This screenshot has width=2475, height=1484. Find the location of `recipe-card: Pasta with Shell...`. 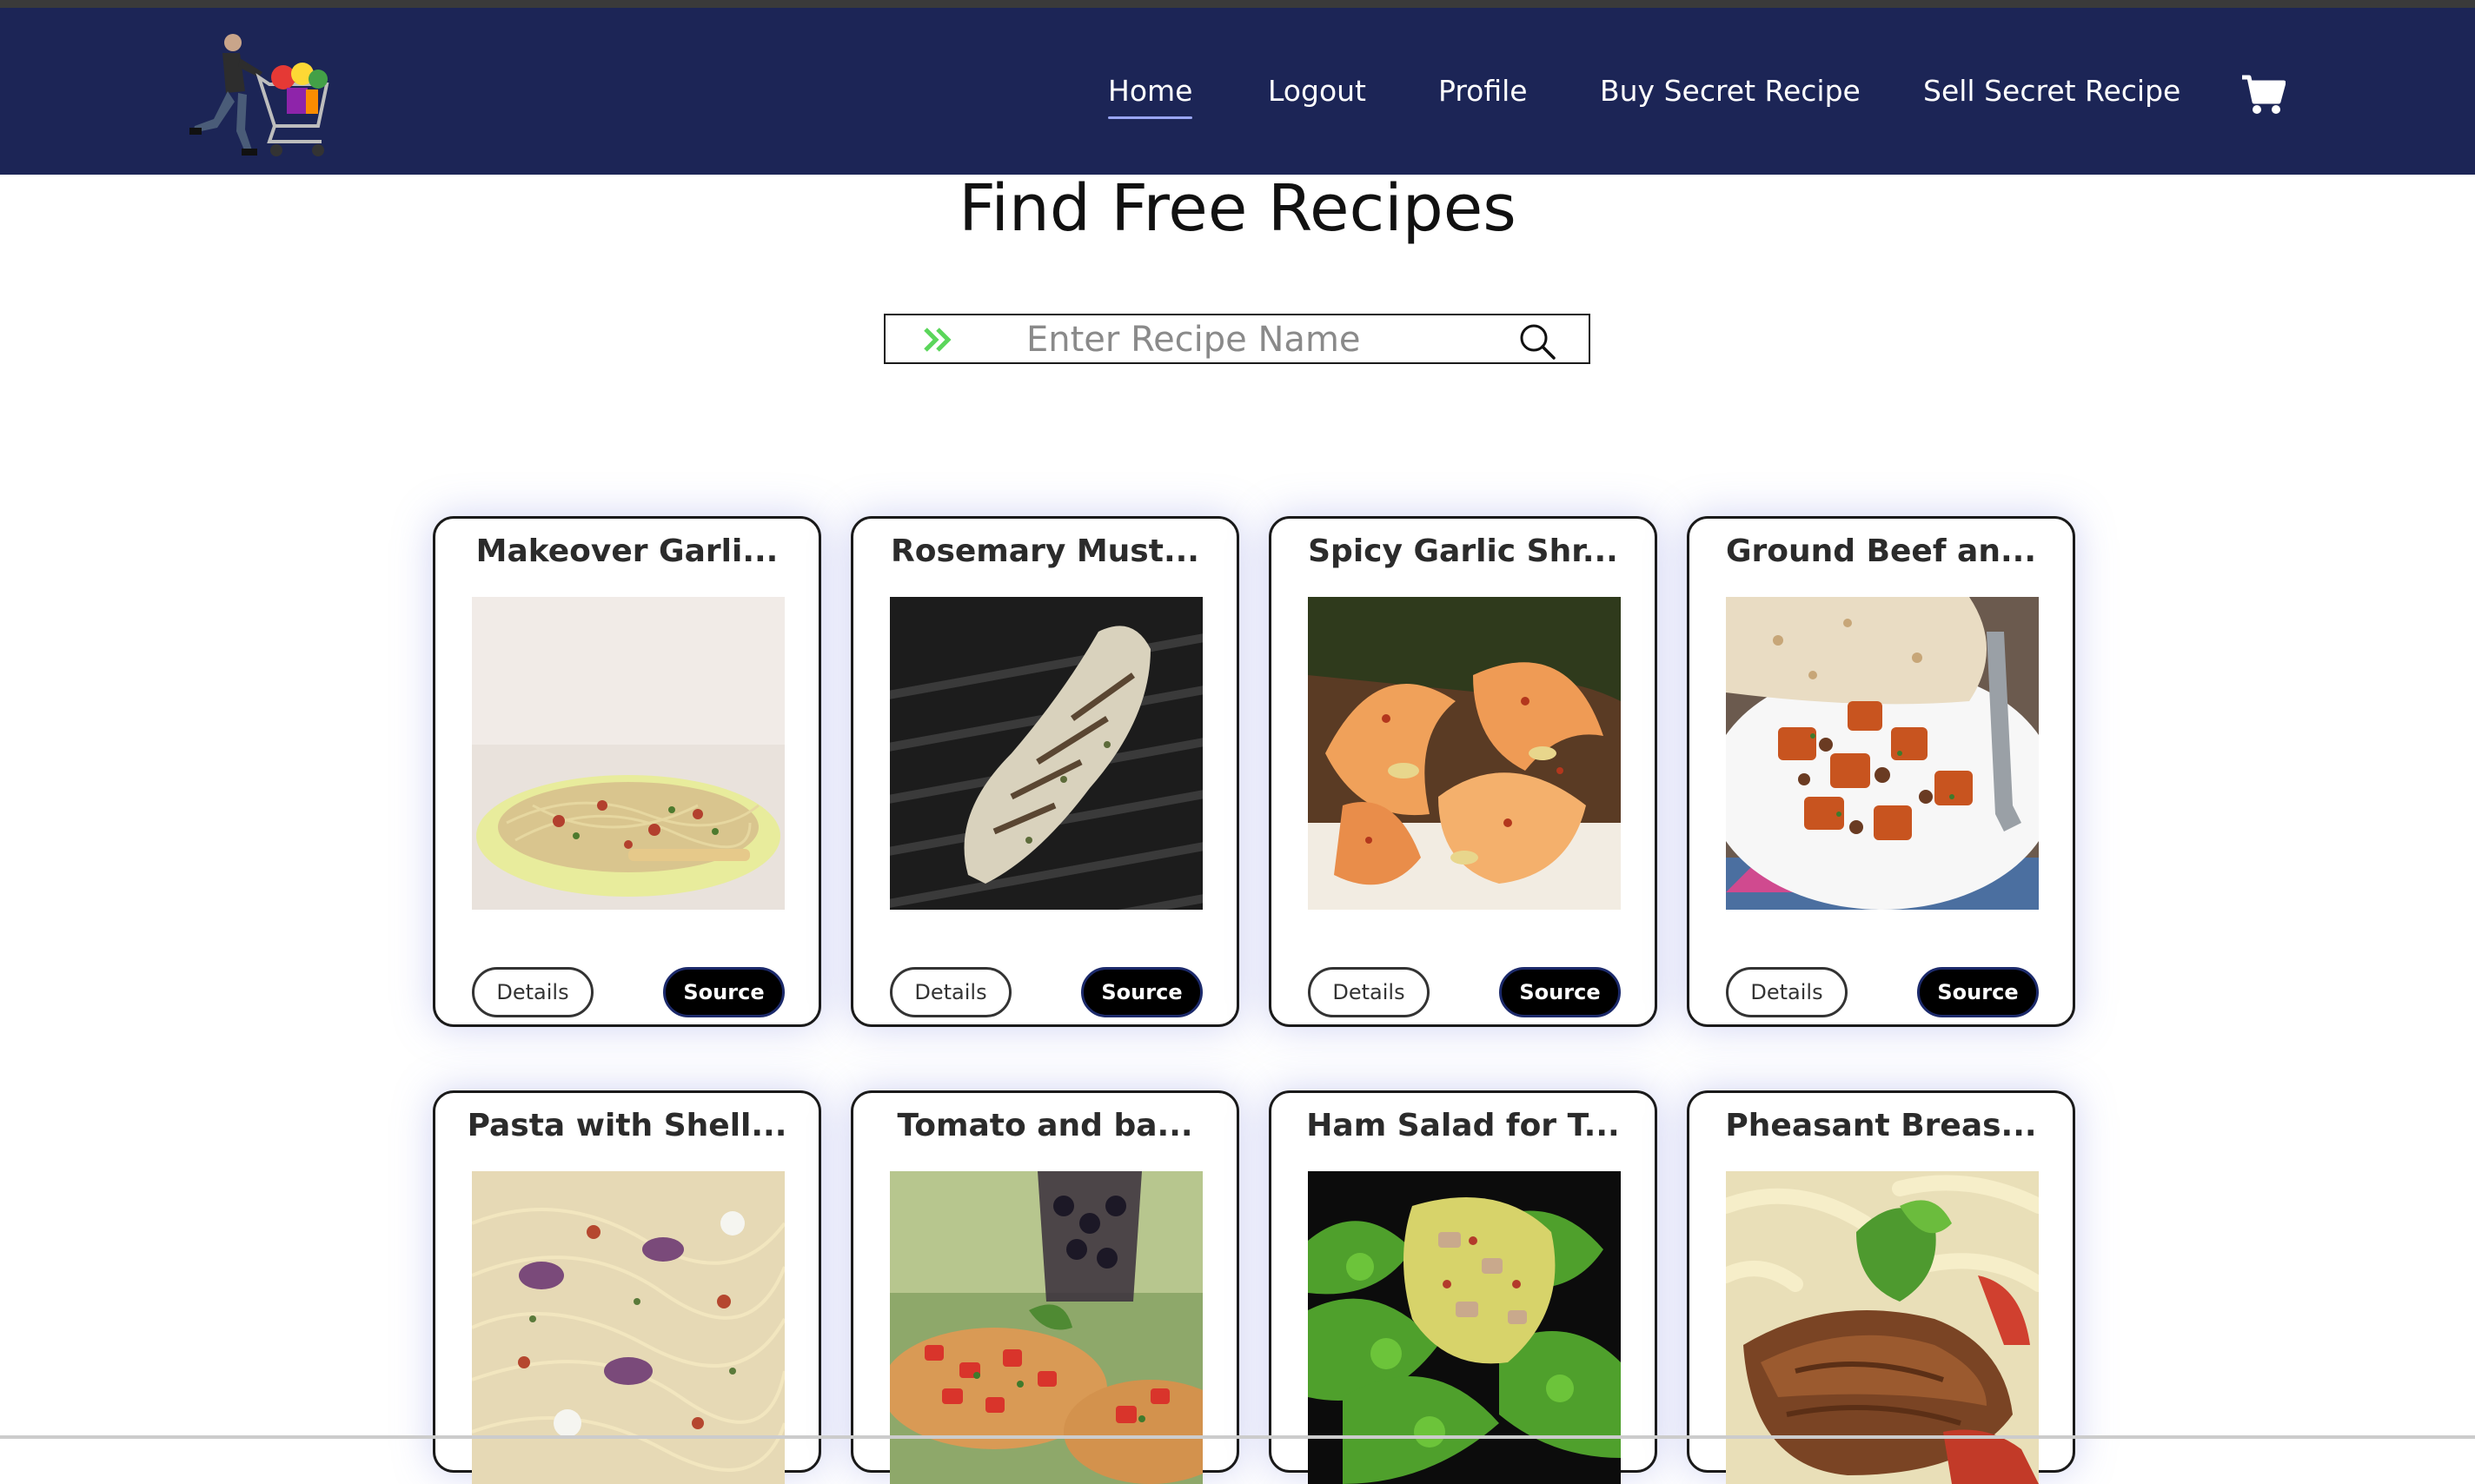

recipe-card: Pasta with Shell... is located at coordinates (627, 1287).